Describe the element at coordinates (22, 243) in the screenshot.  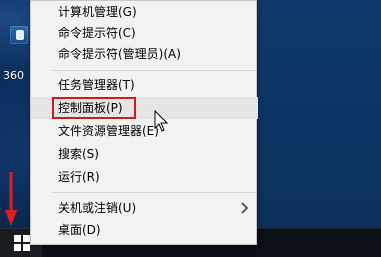
I see `windows-logo-icon` at that location.